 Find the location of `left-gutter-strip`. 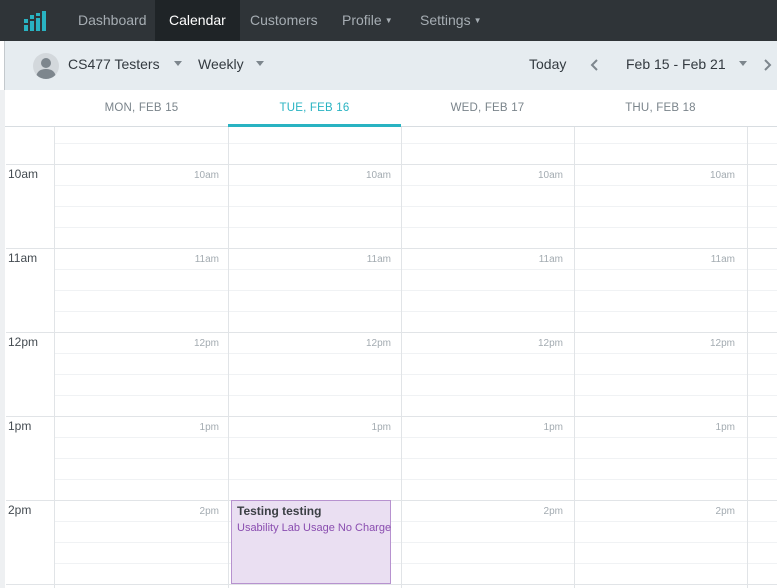

left-gutter-strip is located at coordinates (2, 339).